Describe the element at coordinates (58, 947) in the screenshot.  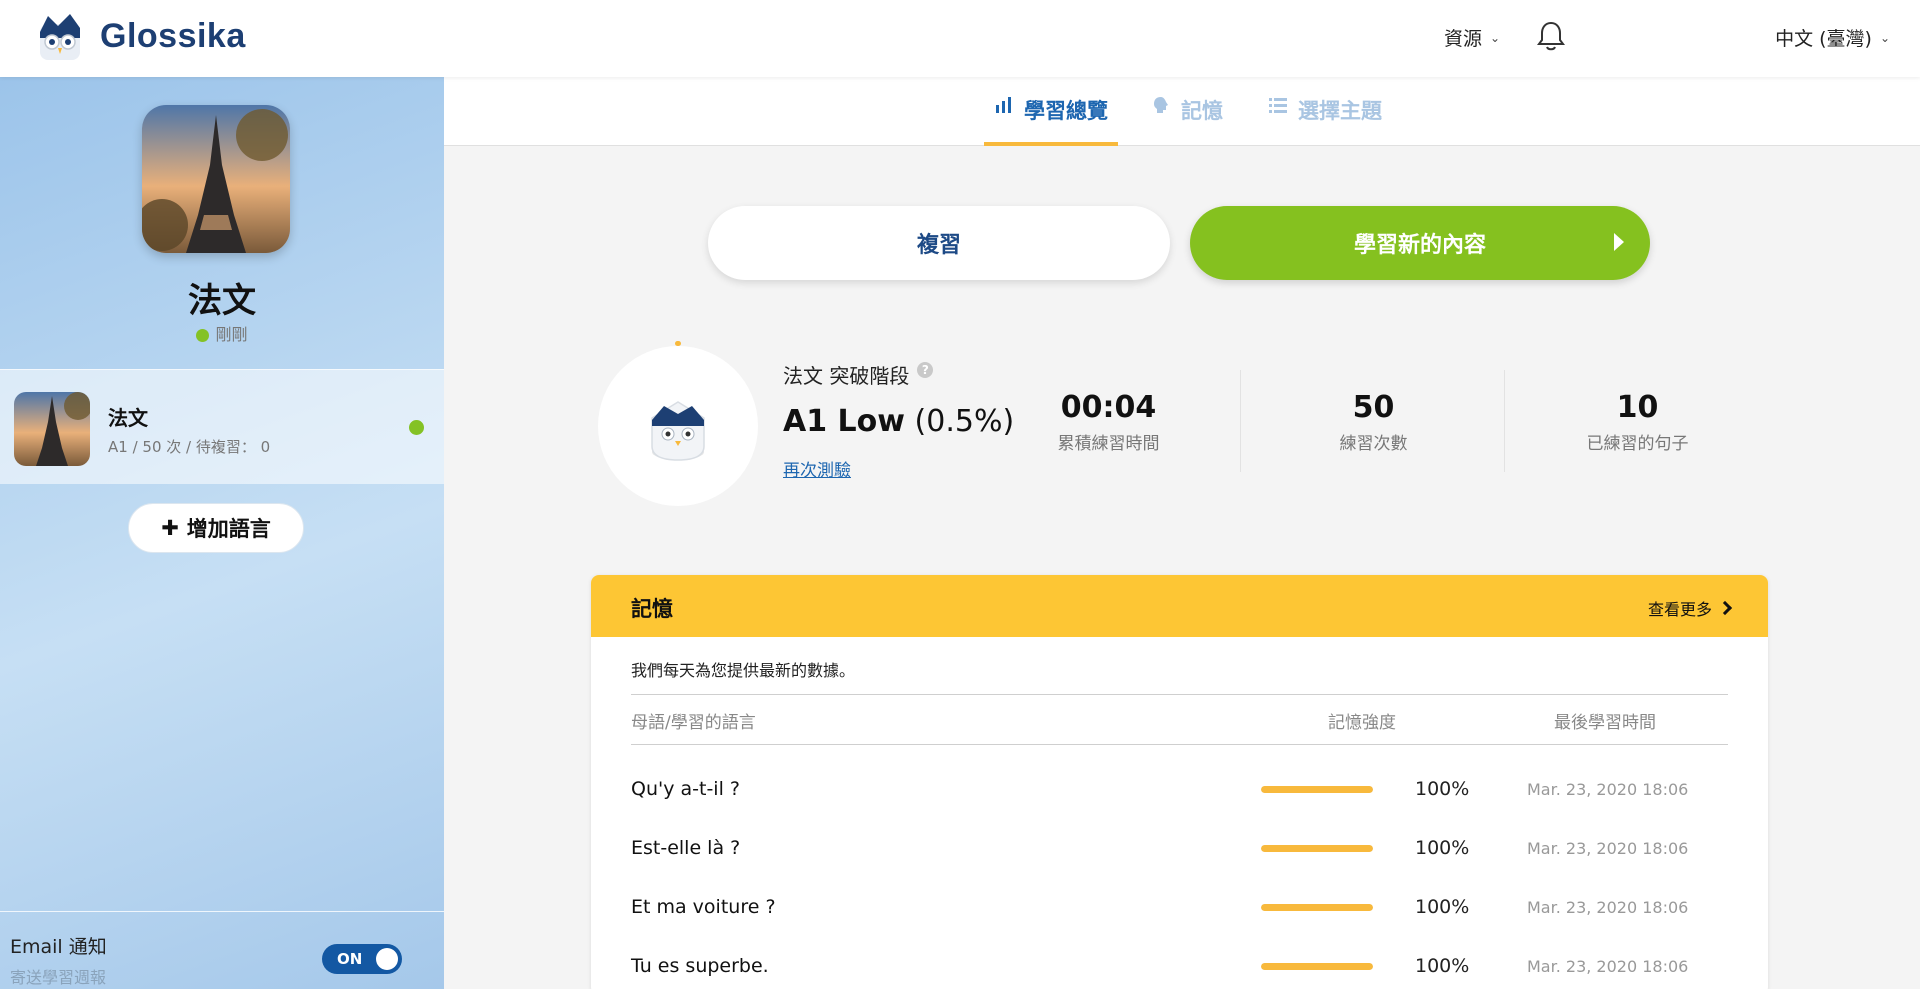
I see `email-title: Email 通知` at that location.